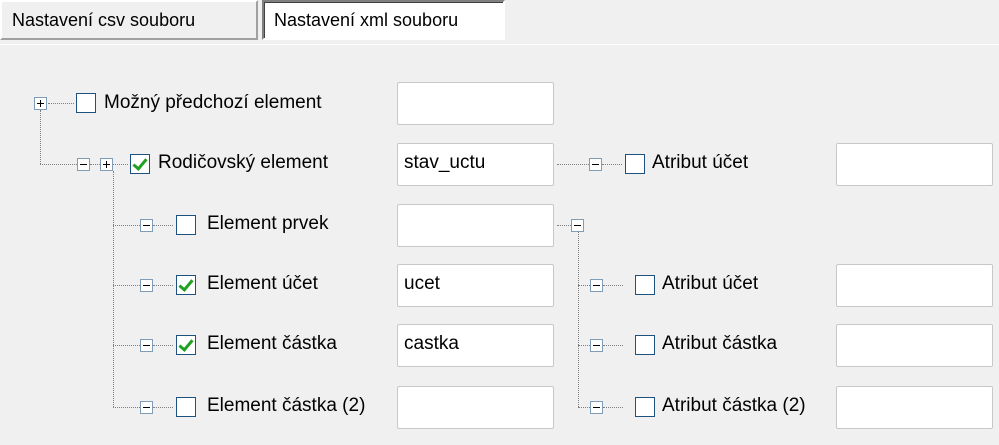  What do you see at coordinates (700, 162) in the screenshot?
I see `label-parent-attribute: Atribut účet` at bounding box center [700, 162].